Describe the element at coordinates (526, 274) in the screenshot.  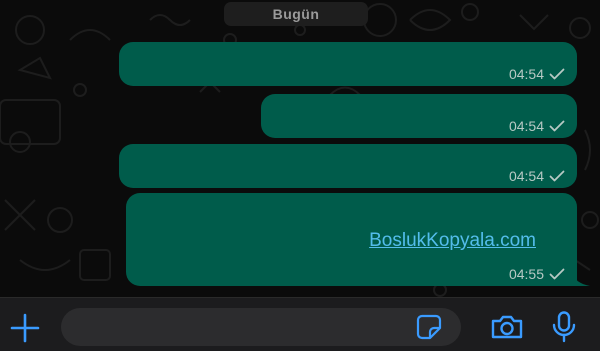
I see `message-time: 04:55` at that location.